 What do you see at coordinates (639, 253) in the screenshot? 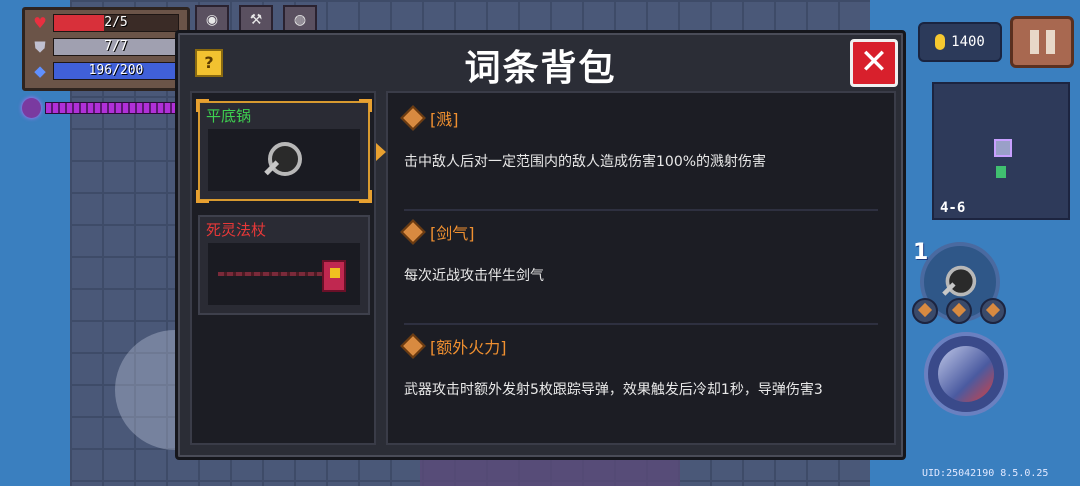
I see `affix-entry: [剑气] 每次近战攻击伴生剑气` at bounding box center [639, 253].